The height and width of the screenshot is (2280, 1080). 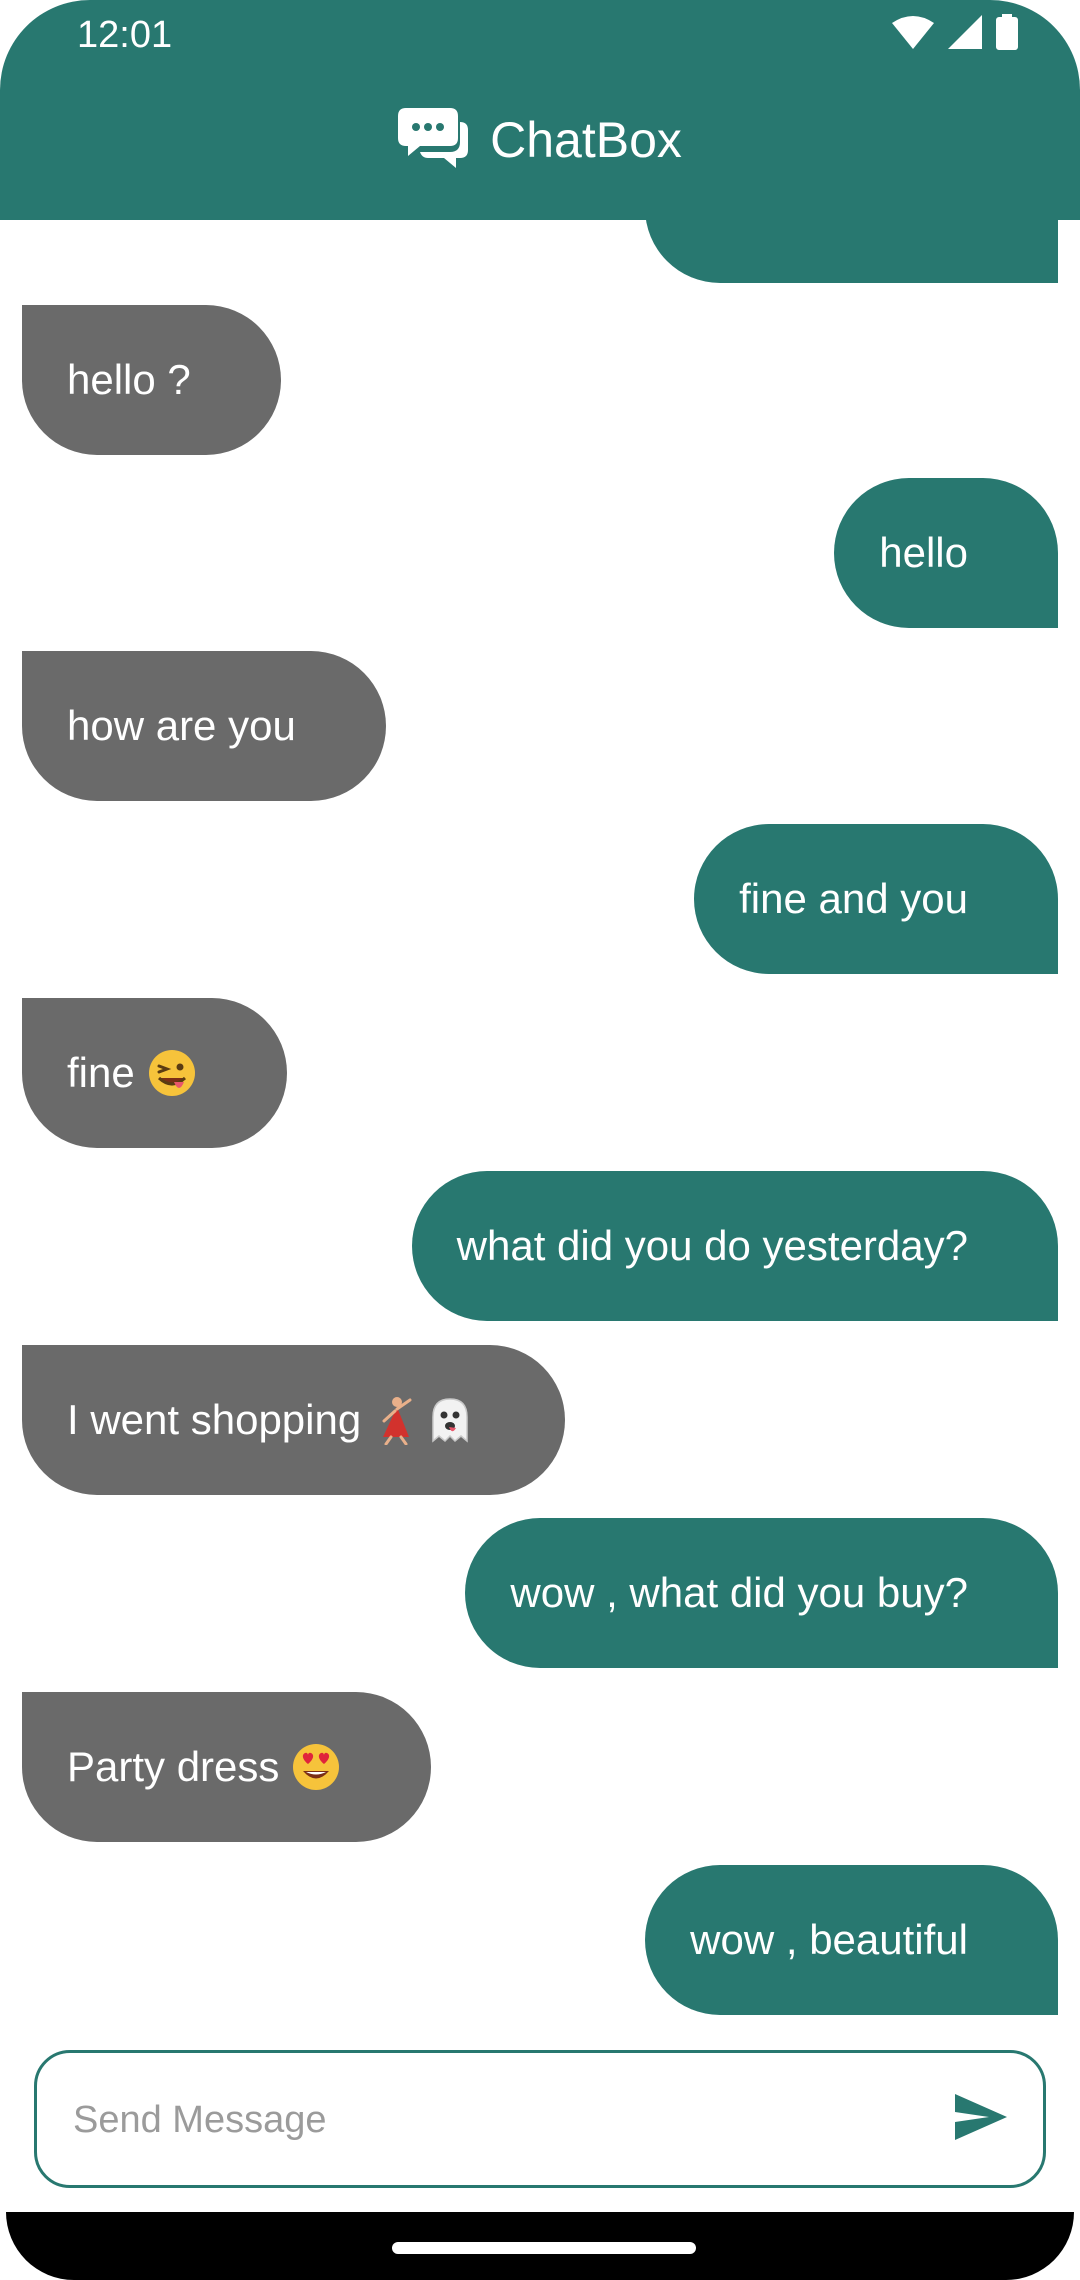 I want to click on message-text: what did you do yesterday?, so click(x=712, y=1245).